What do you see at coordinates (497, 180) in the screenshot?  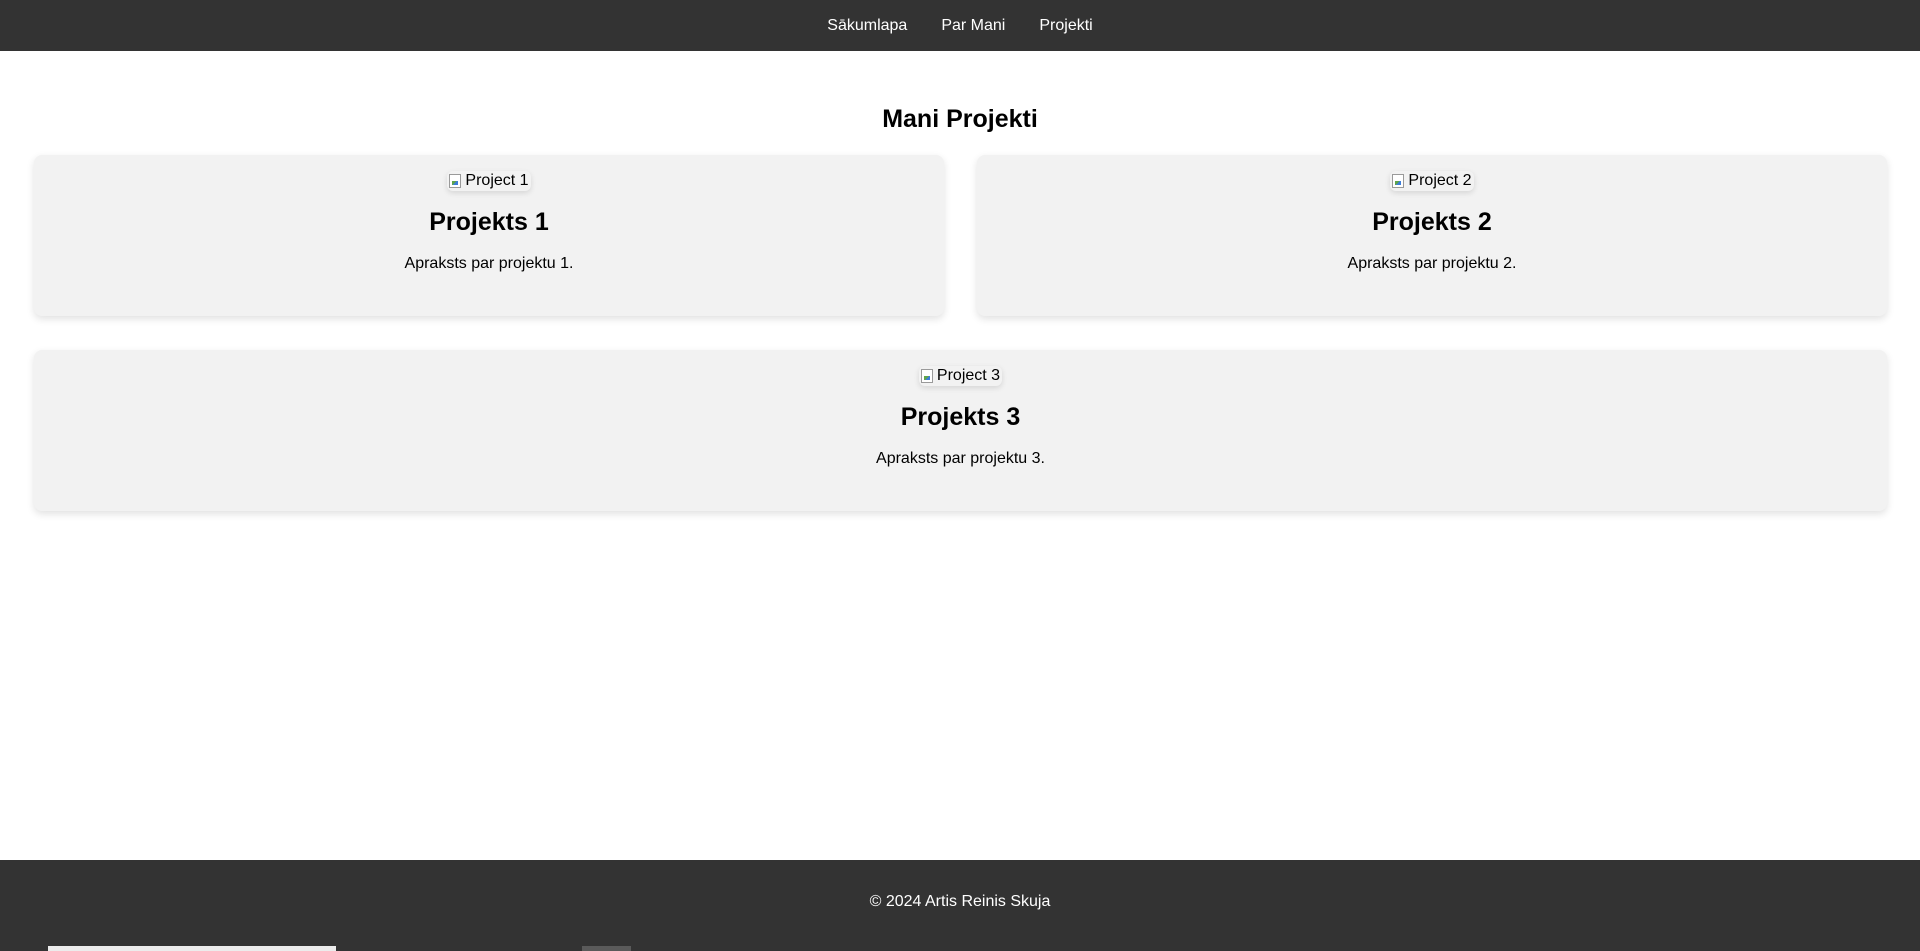 I see `project-1-image-alt: Project 1` at bounding box center [497, 180].